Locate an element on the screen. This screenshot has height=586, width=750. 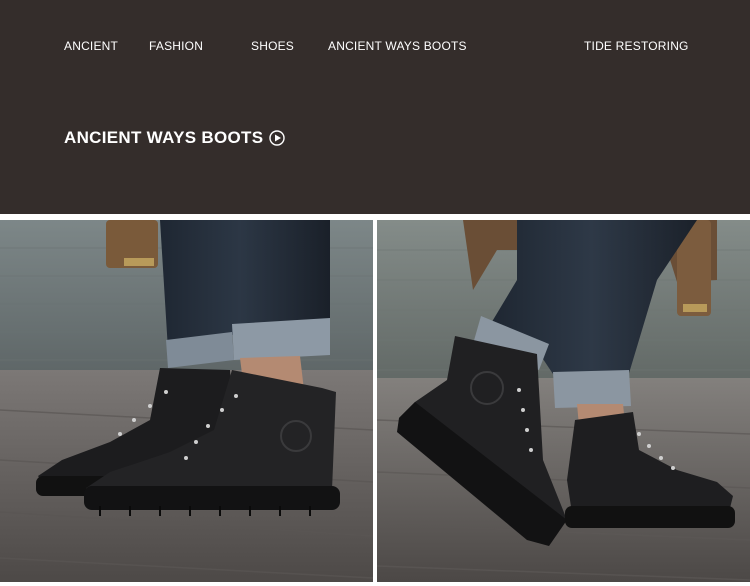
nav-item-ancient: ANCIENT is located at coordinates (91, 46).